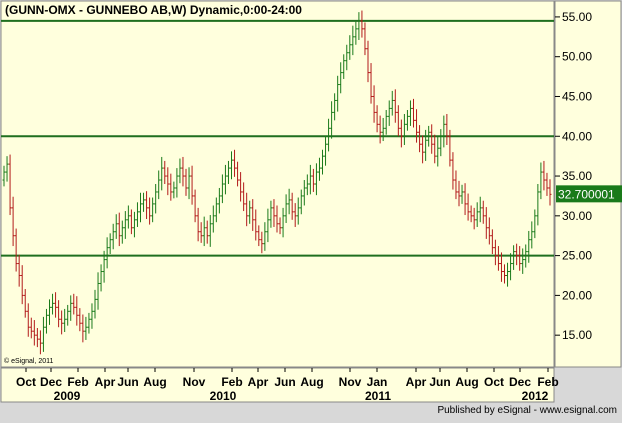  What do you see at coordinates (527, 410) in the screenshot?
I see `footer-credit: Published by eSignal - www.esignal.com` at bounding box center [527, 410].